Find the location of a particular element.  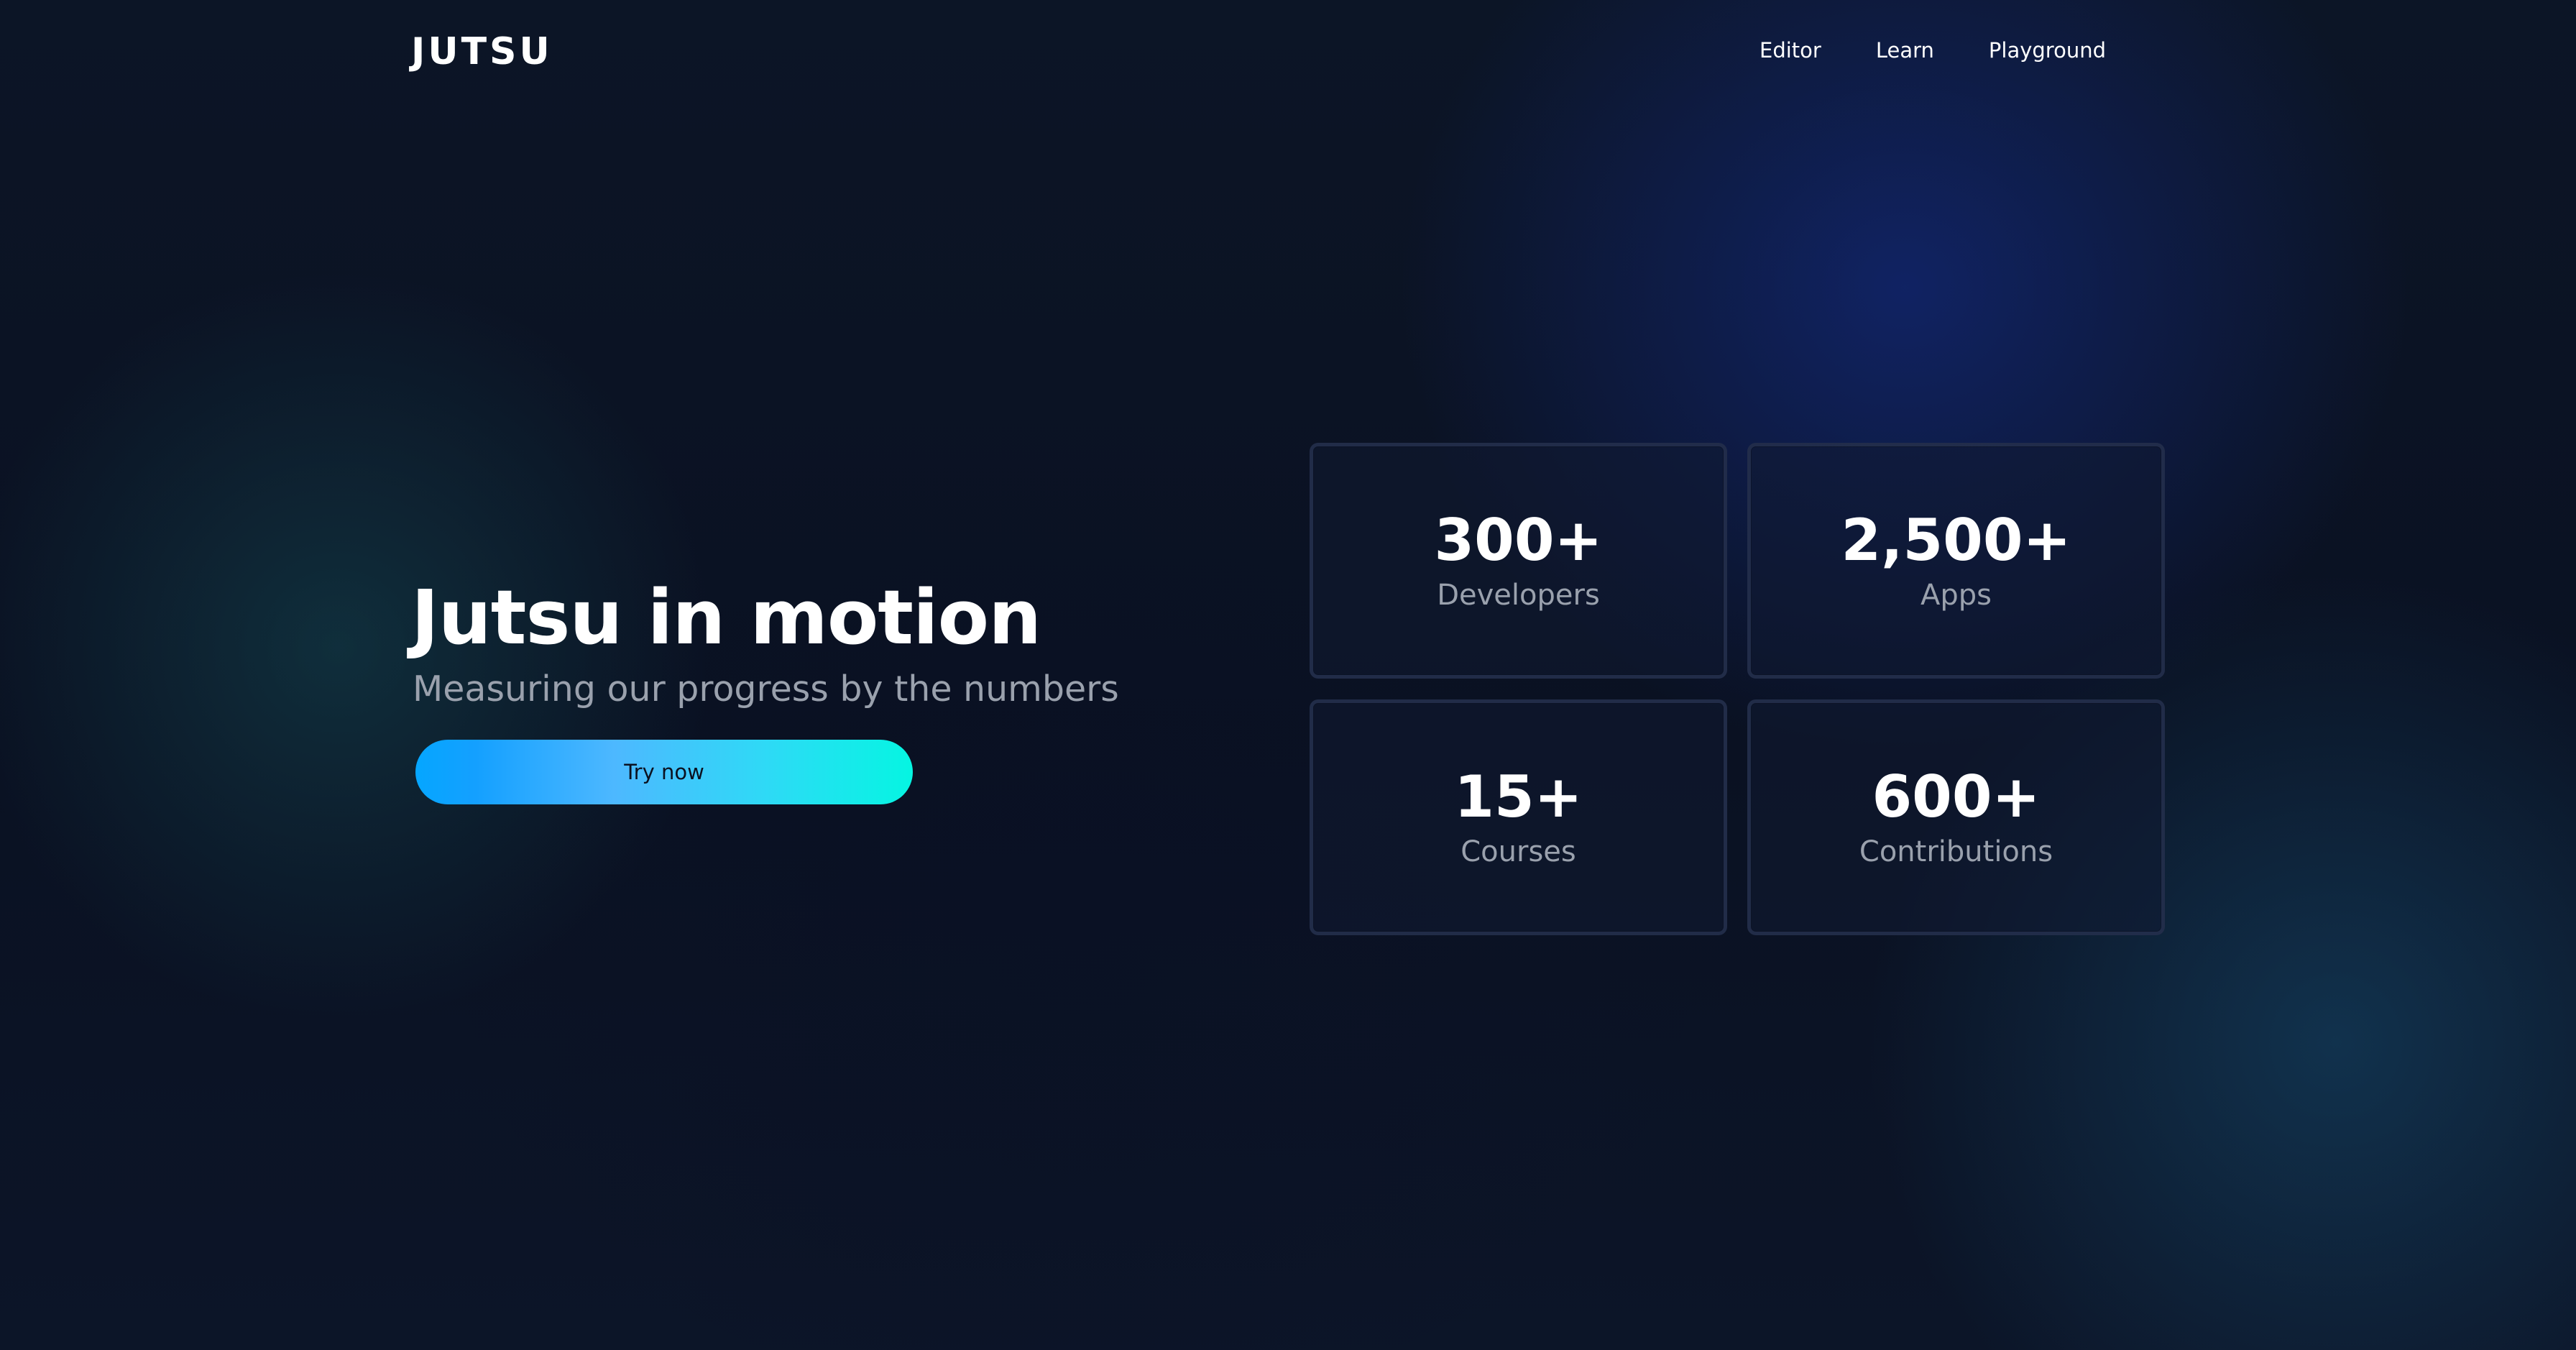

stat-value: 15+ is located at coordinates (1518, 796).